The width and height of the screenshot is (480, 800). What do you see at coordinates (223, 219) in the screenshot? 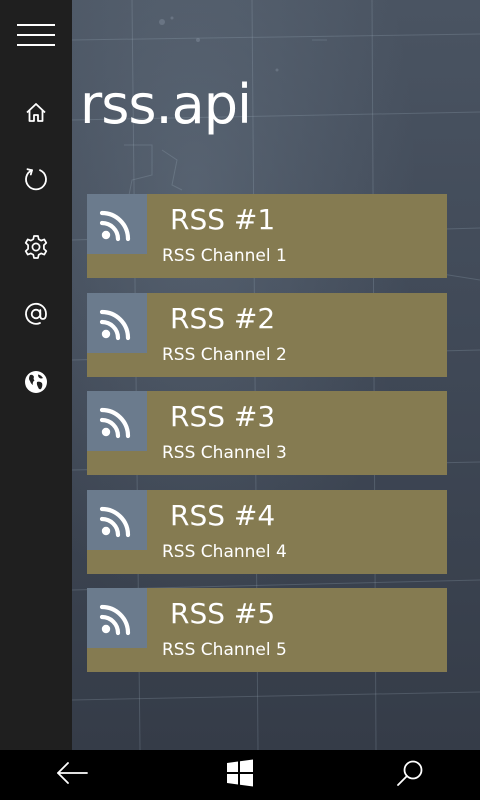
I see `feed-title: RSS #1` at bounding box center [223, 219].